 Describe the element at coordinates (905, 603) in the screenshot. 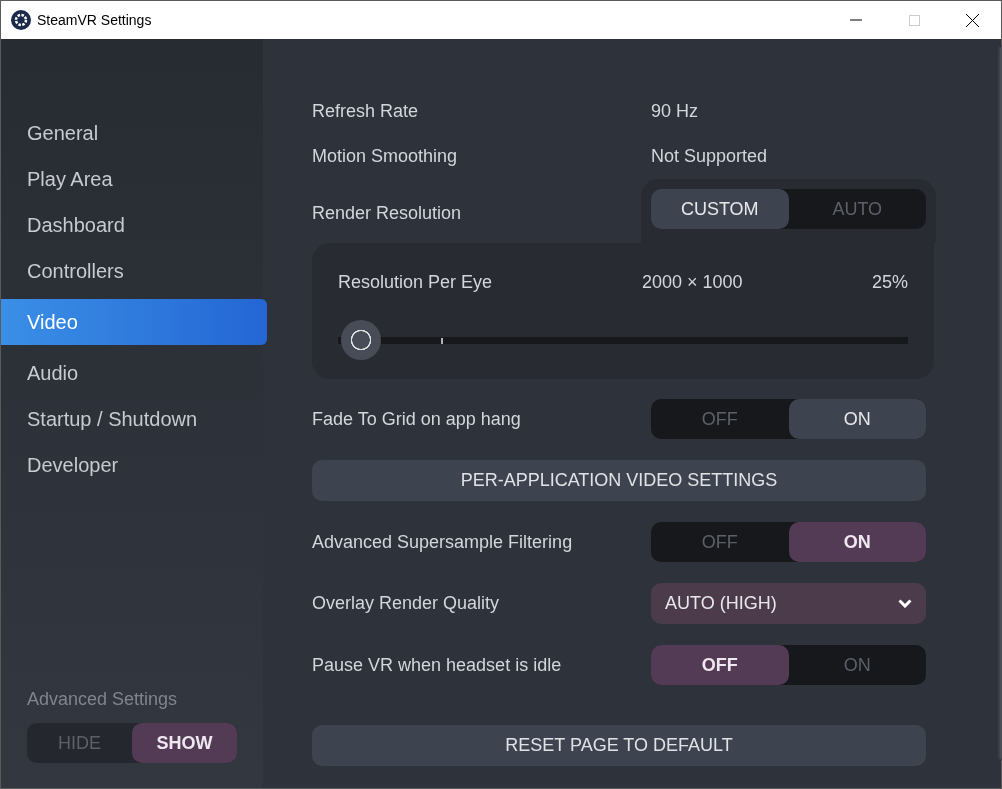

I see `chevron-down-icon` at that location.